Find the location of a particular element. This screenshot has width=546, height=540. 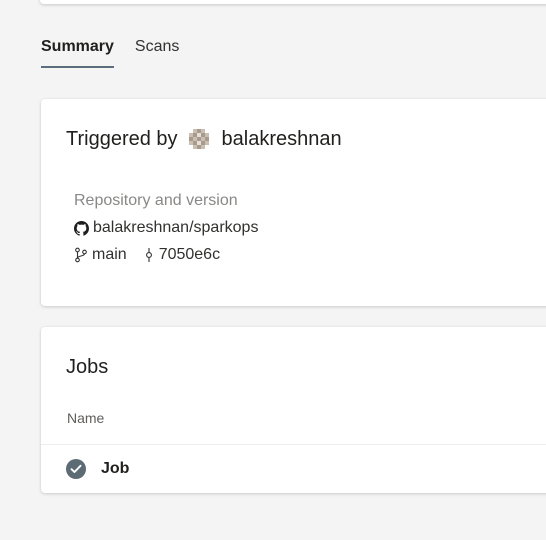

repository-link: balakreshnan/sparkops is located at coordinates (166, 228).